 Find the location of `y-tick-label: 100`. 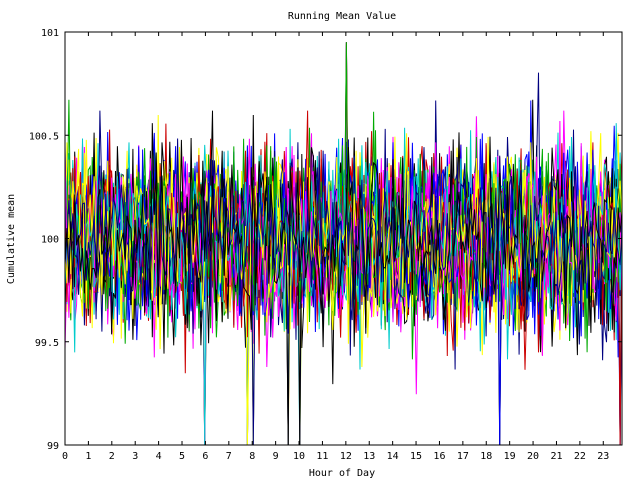

y-tick-label: 100 is located at coordinates (50, 240).